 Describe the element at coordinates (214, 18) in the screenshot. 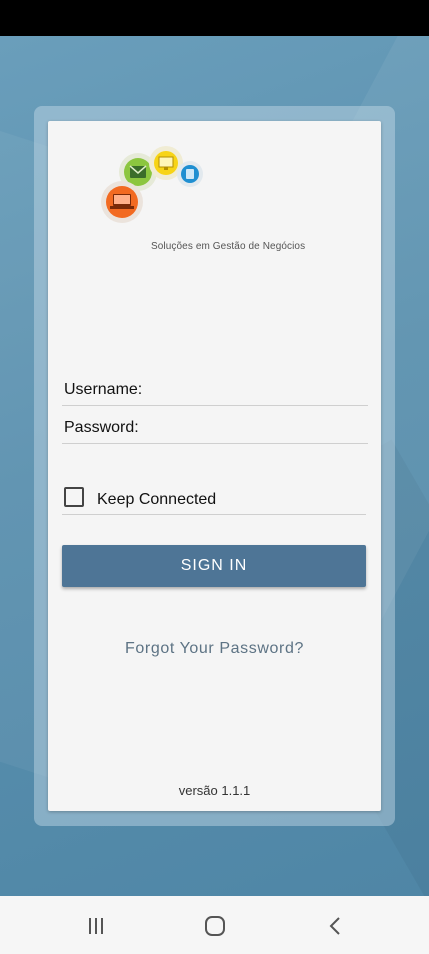

I see `status-bar` at that location.